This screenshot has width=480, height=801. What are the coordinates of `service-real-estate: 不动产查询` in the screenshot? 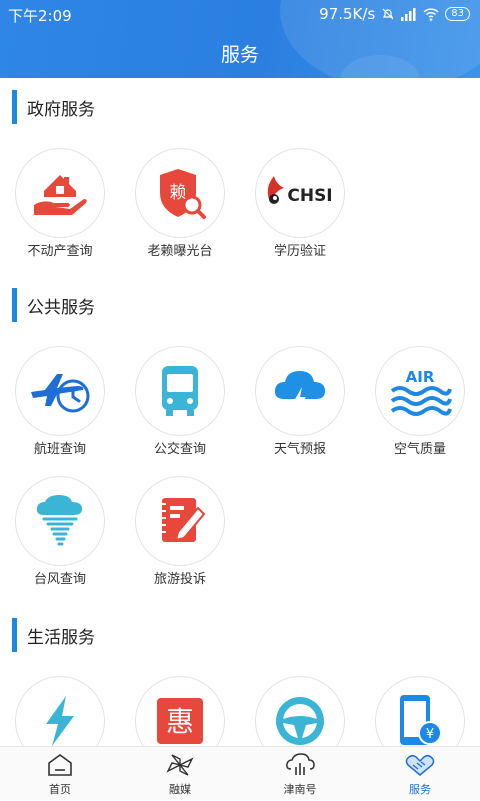 It's located at (60, 208).